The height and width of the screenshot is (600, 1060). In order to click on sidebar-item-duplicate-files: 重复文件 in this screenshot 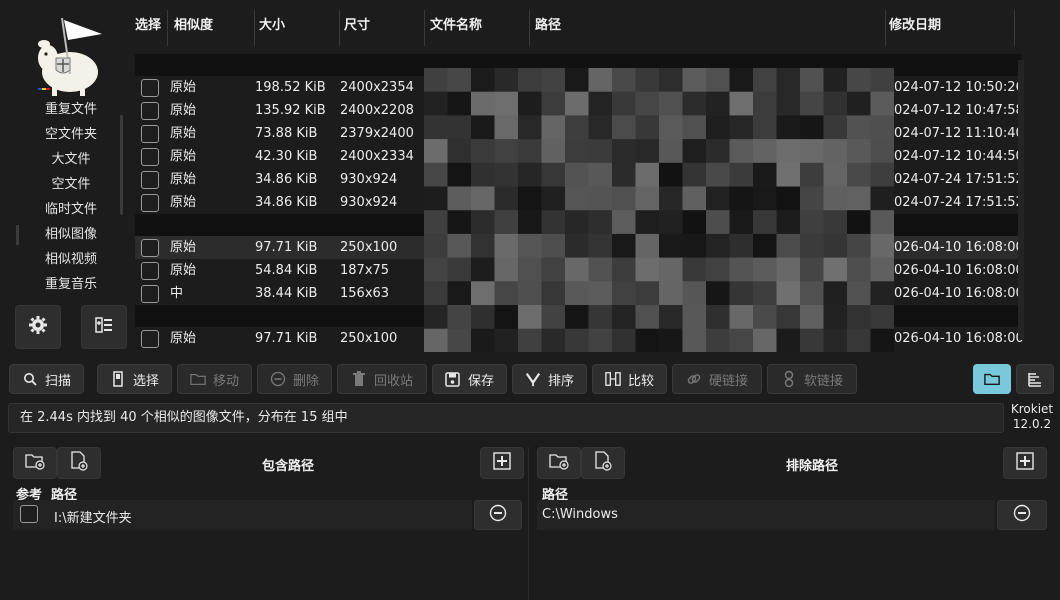, I will do `click(71, 110)`.